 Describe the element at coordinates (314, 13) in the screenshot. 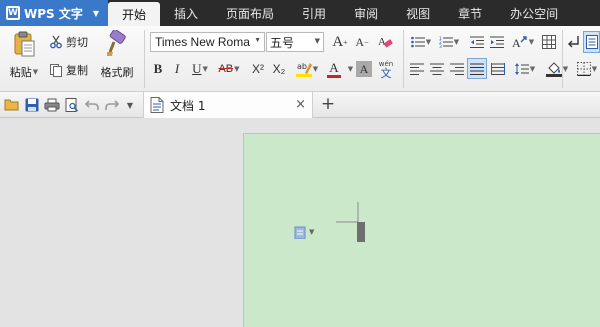

I see `tab-references: 引用` at that location.